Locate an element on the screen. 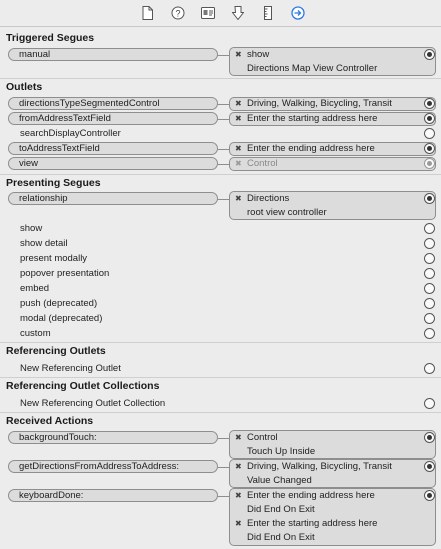  action-sender: Enter the ending address here is located at coordinates (311, 495).